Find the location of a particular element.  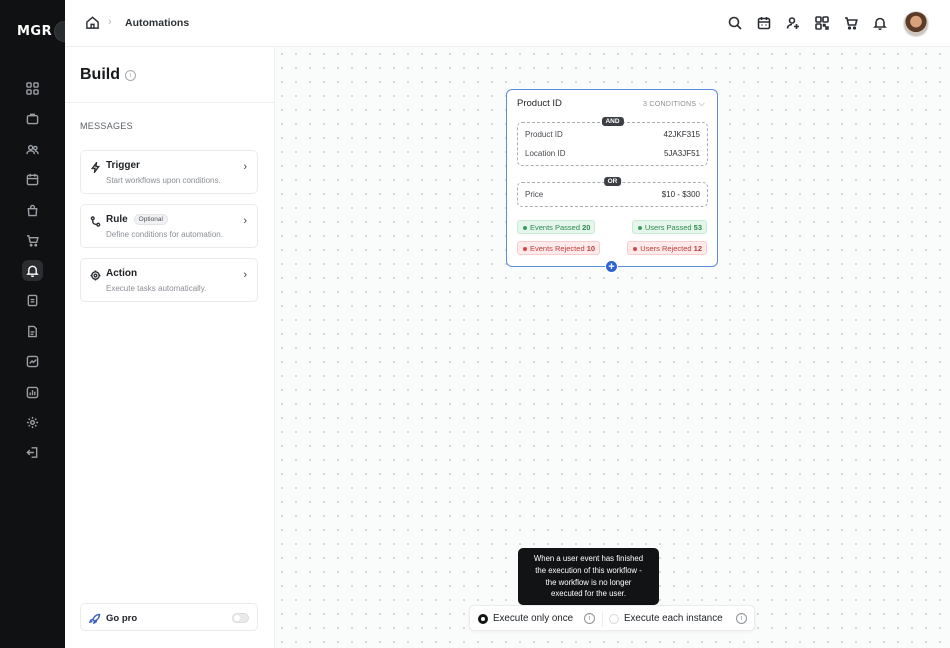

sidebar-rail: MGR is located at coordinates (37, 324).